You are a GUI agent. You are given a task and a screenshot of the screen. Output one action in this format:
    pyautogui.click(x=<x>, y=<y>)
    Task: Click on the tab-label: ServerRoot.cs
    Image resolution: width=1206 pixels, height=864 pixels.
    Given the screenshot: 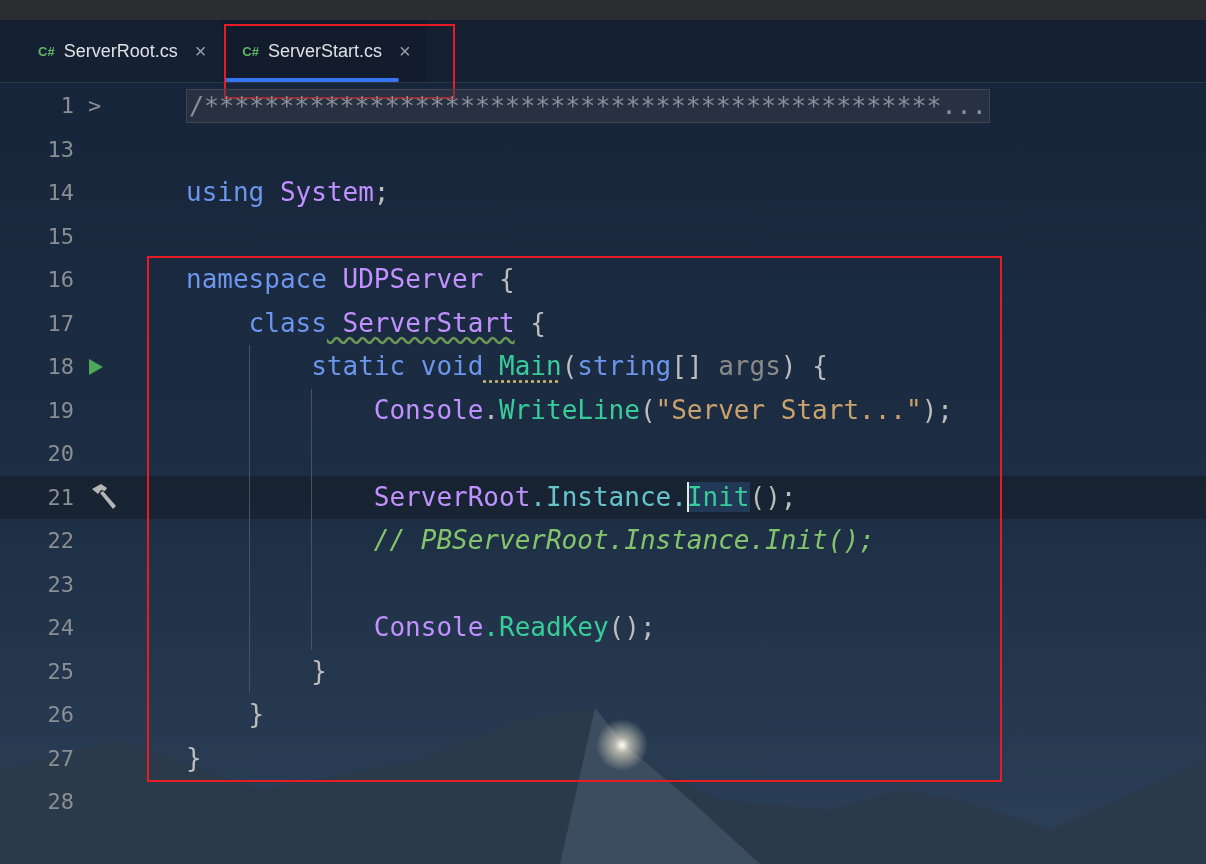 What is the action you would take?
    pyautogui.click(x=120, y=51)
    